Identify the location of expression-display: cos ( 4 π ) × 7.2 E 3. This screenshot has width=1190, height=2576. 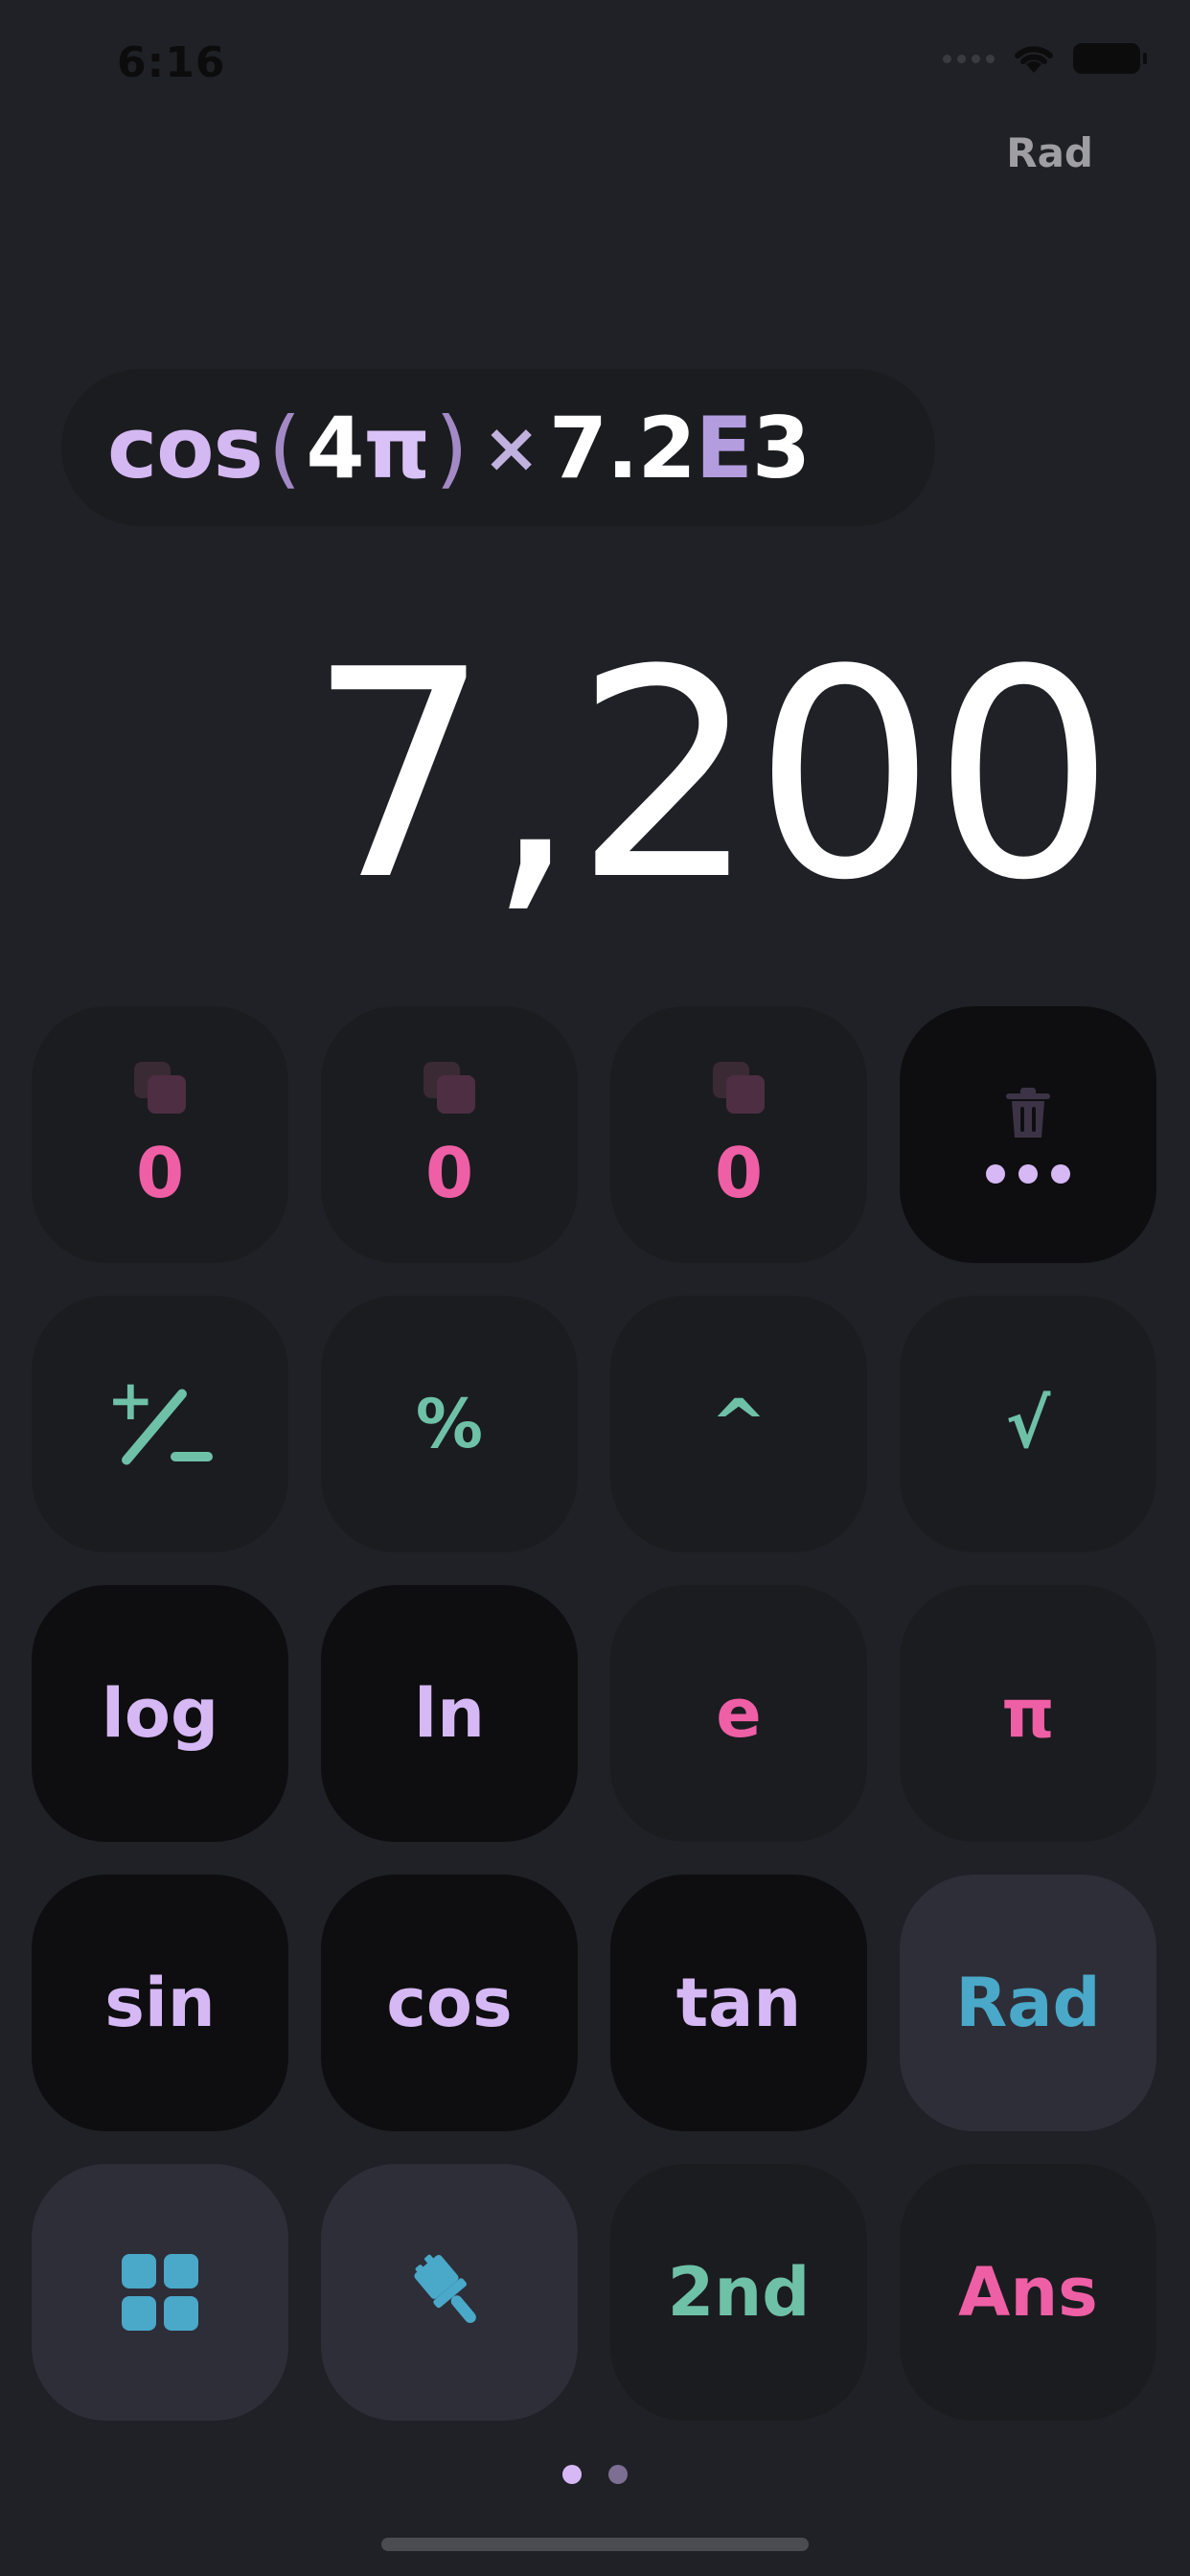
(498, 447).